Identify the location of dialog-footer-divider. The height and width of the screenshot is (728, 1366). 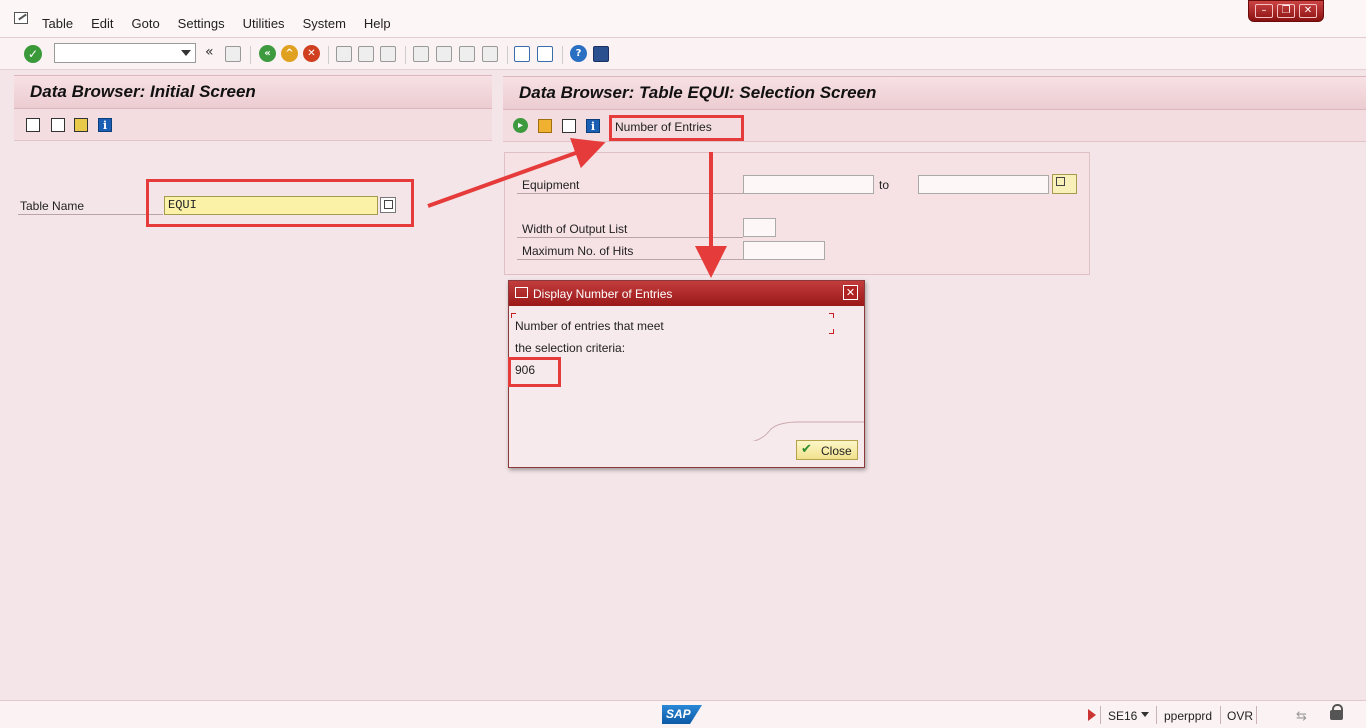
(808, 431).